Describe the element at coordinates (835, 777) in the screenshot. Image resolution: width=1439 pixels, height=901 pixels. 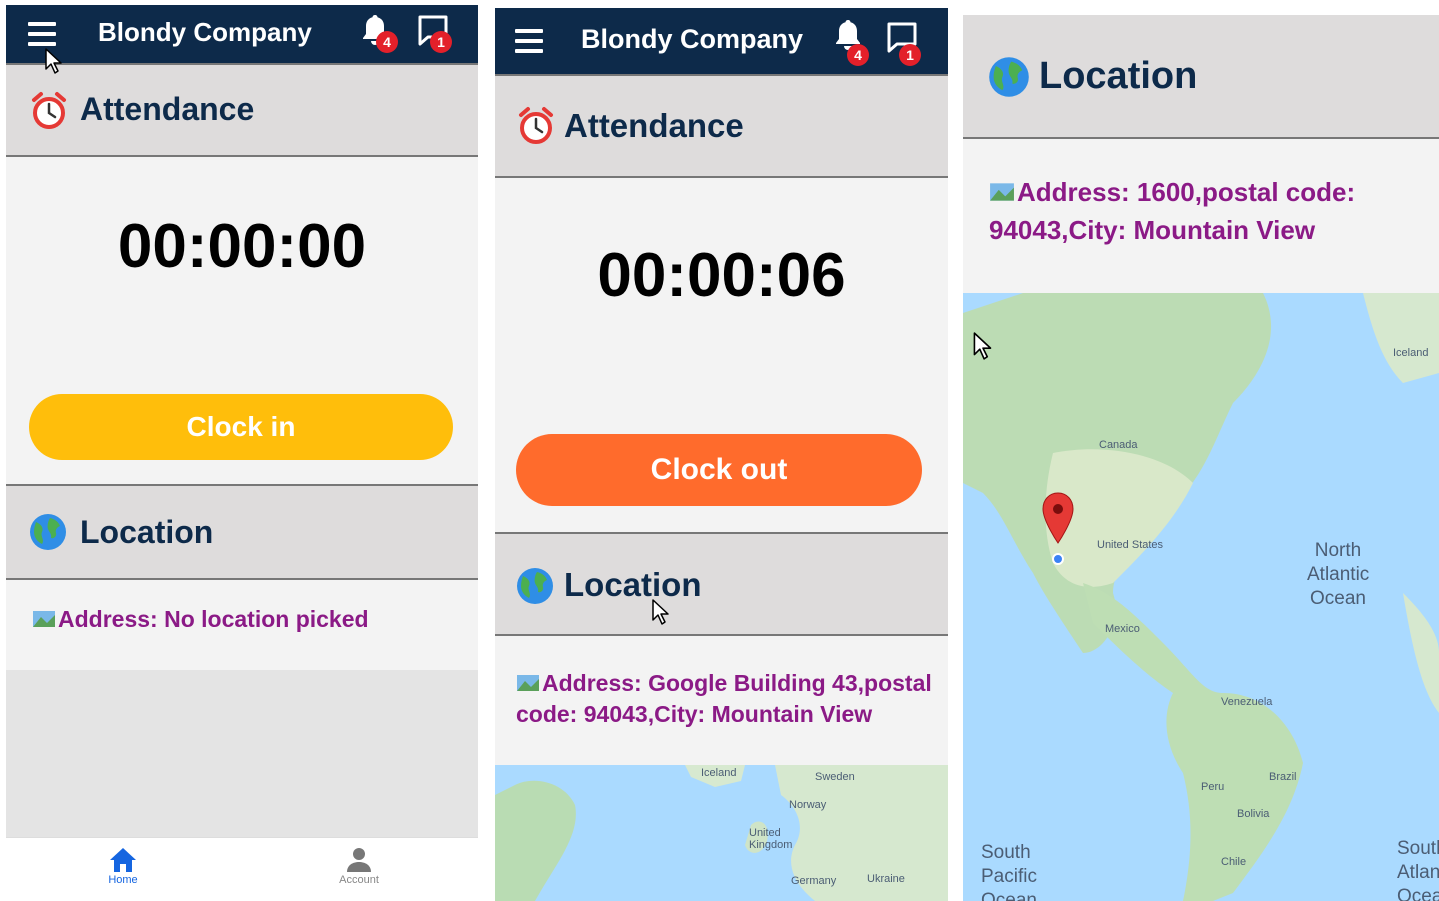
I see `map-label-sweden: Sweden` at that location.